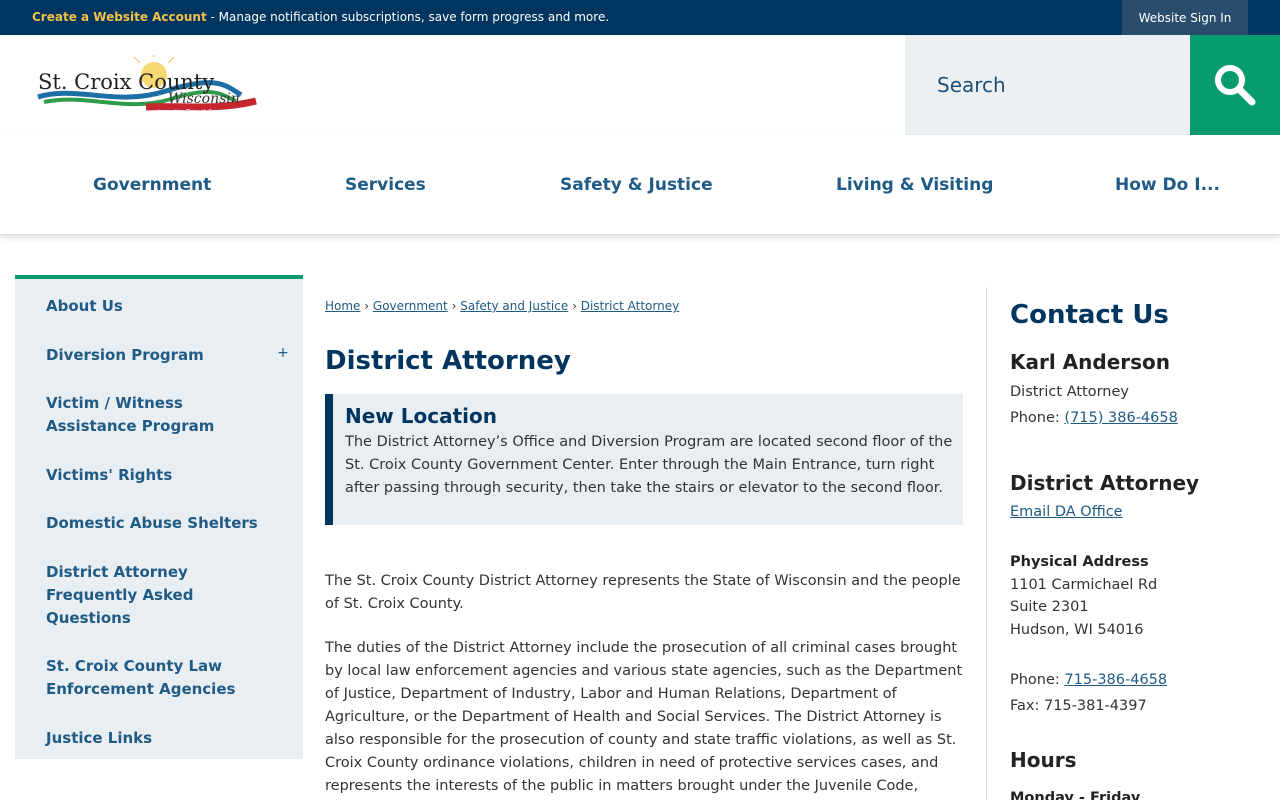 The image size is (1280, 800). I want to click on sidebar-item-about-us: About Us, so click(161, 306).